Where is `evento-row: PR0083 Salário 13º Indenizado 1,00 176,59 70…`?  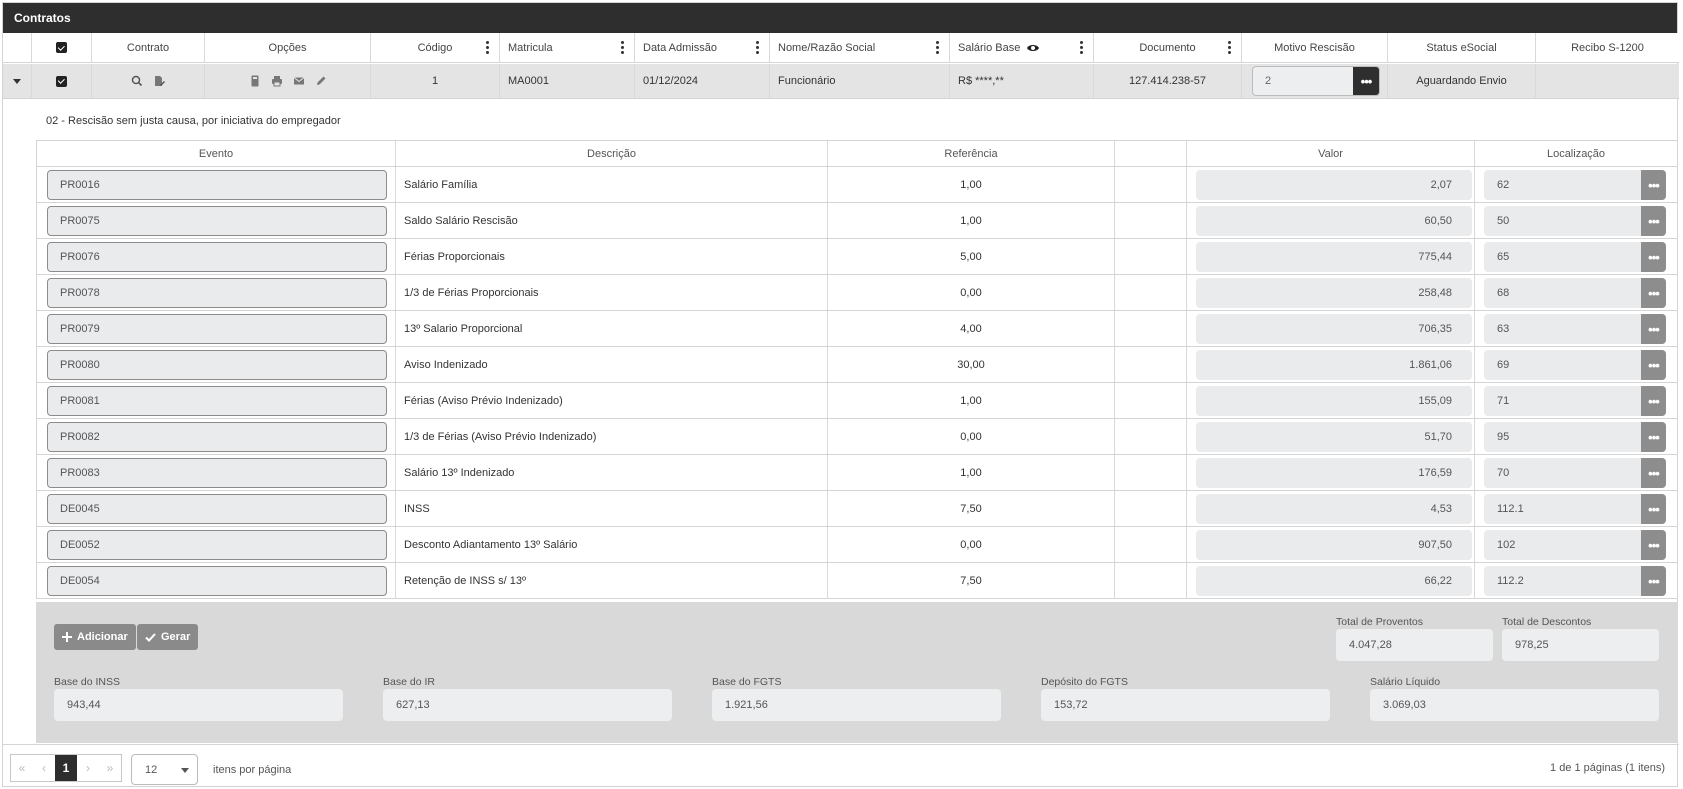 evento-row: PR0083 Salário 13º Indenizado 1,00 176,59 70… is located at coordinates (857, 473).